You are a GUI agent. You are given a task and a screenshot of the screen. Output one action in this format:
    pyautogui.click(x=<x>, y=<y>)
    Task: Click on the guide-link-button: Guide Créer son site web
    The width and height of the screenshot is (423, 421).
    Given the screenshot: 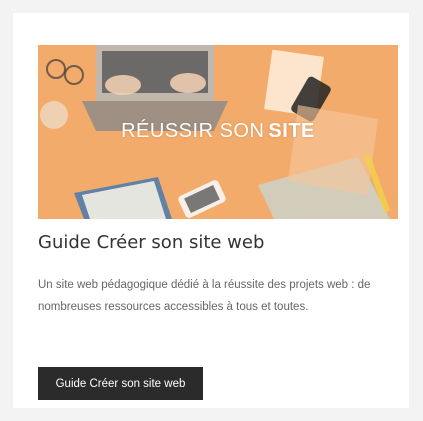 What is the action you would take?
    pyautogui.click(x=120, y=383)
    